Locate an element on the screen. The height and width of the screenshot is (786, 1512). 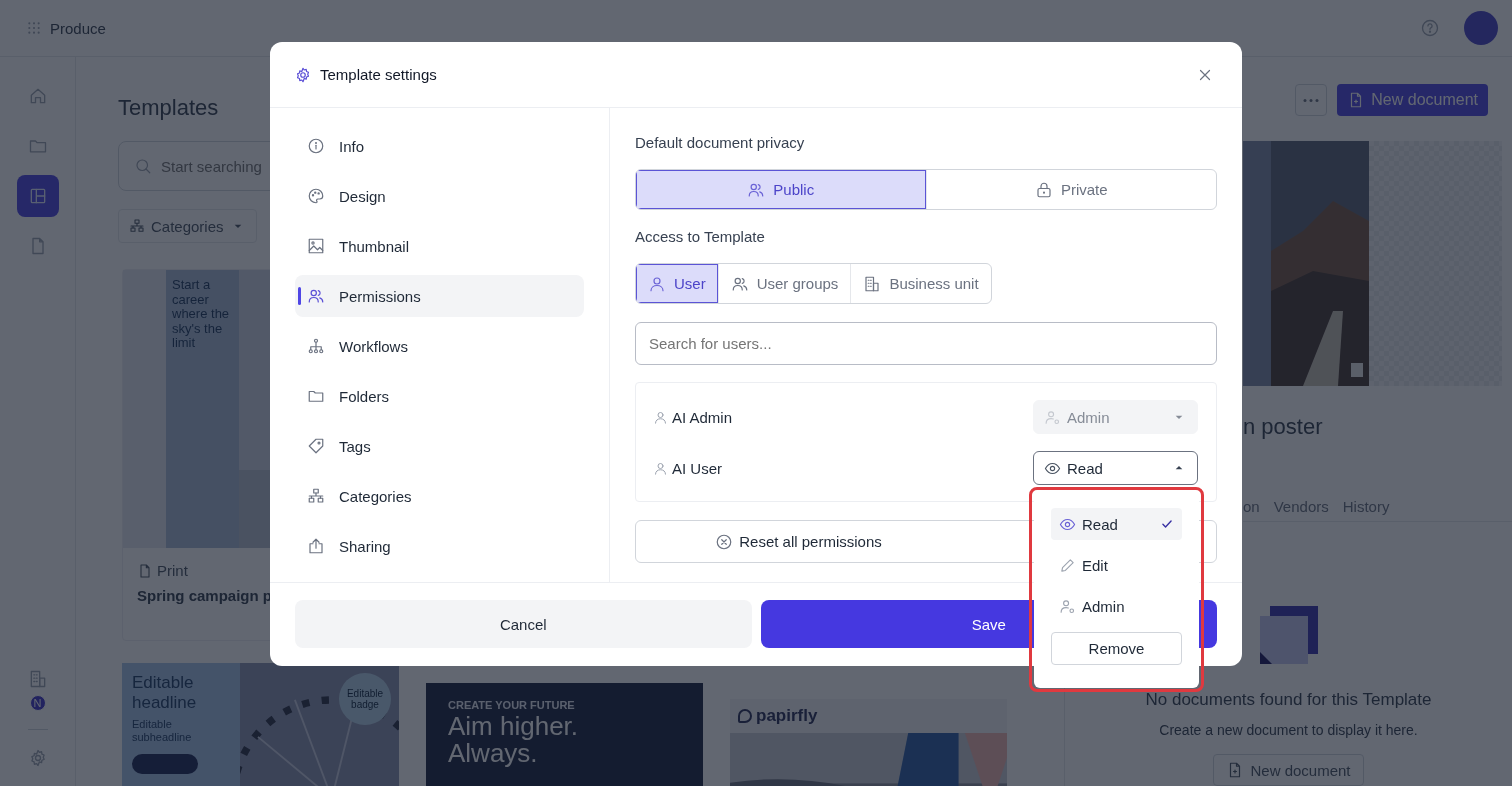
access-tab: Business unit is located at coordinates (920, 283).